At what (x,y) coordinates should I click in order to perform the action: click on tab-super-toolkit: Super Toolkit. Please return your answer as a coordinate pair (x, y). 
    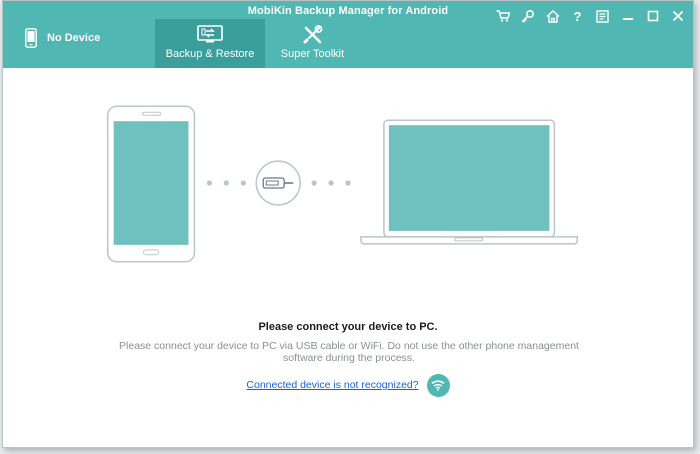
    Looking at the image, I should click on (312, 43).